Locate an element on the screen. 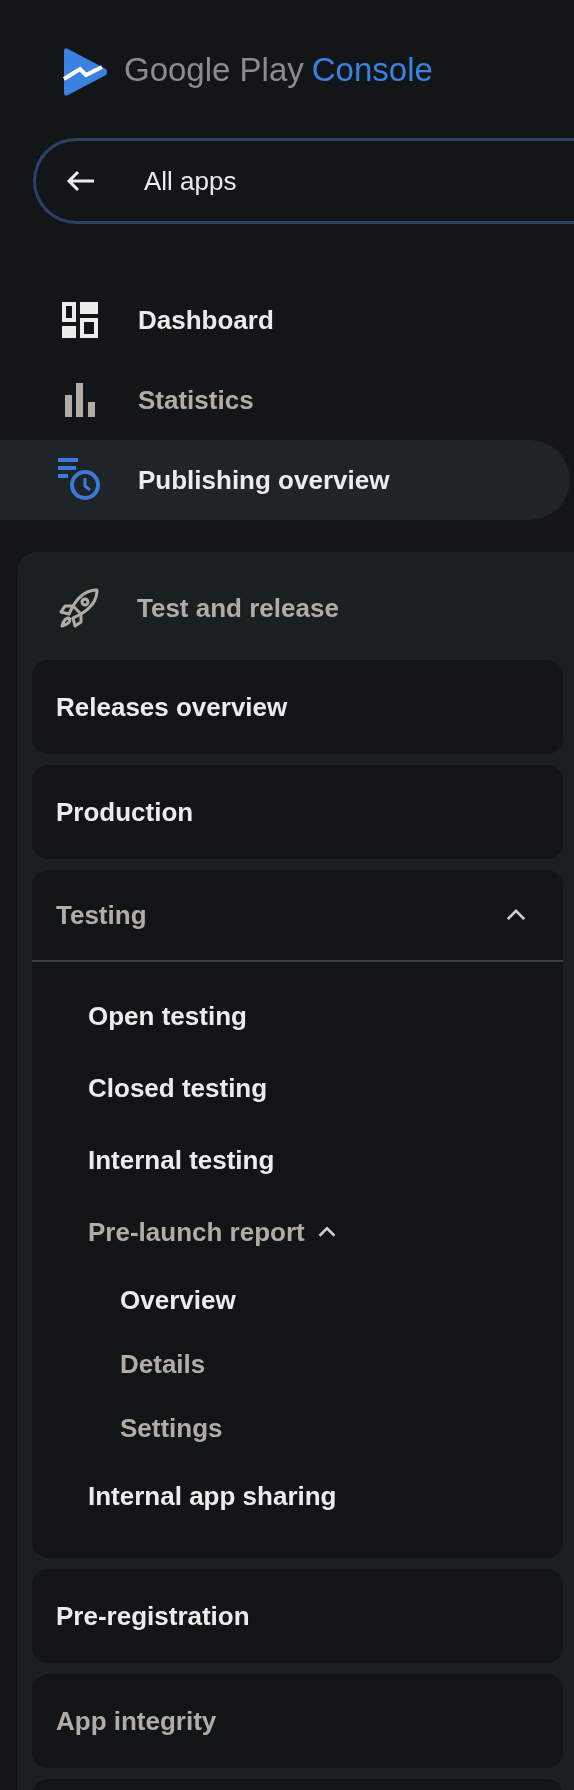 This screenshot has width=574, height=1790. submenu-item: Overview is located at coordinates (178, 1300).